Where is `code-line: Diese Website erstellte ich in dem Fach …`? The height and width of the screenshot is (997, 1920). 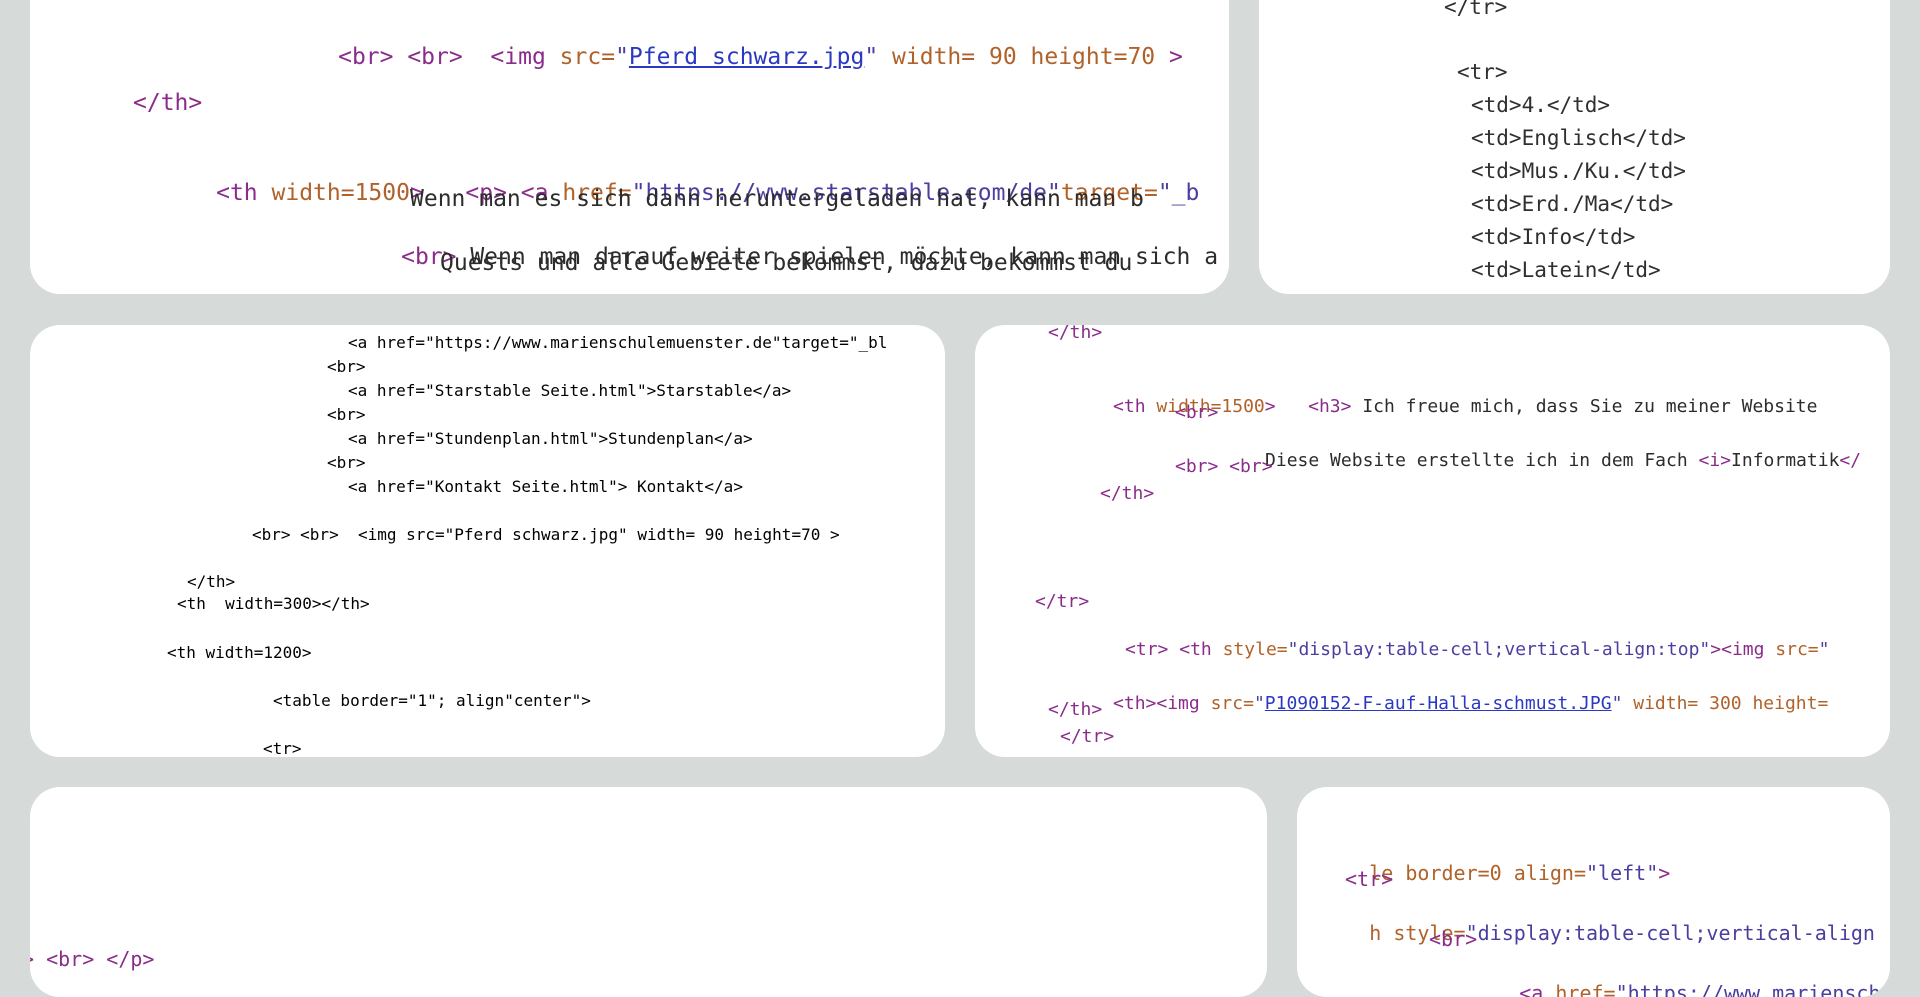 code-line: Diese Website erstellte ich in dem Fach … is located at coordinates (1563, 460).